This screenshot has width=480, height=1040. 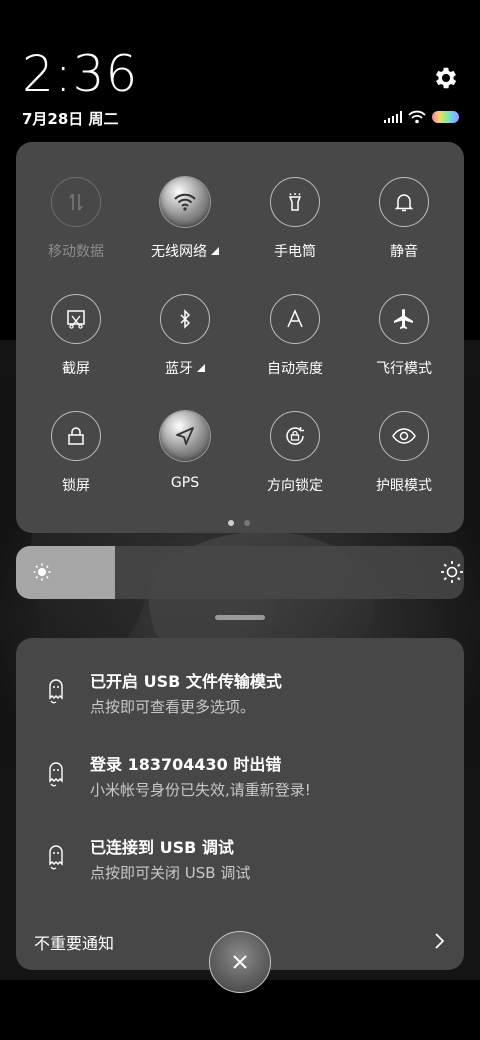 I want to click on tile-label: 蓝牙, so click(x=179, y=369).